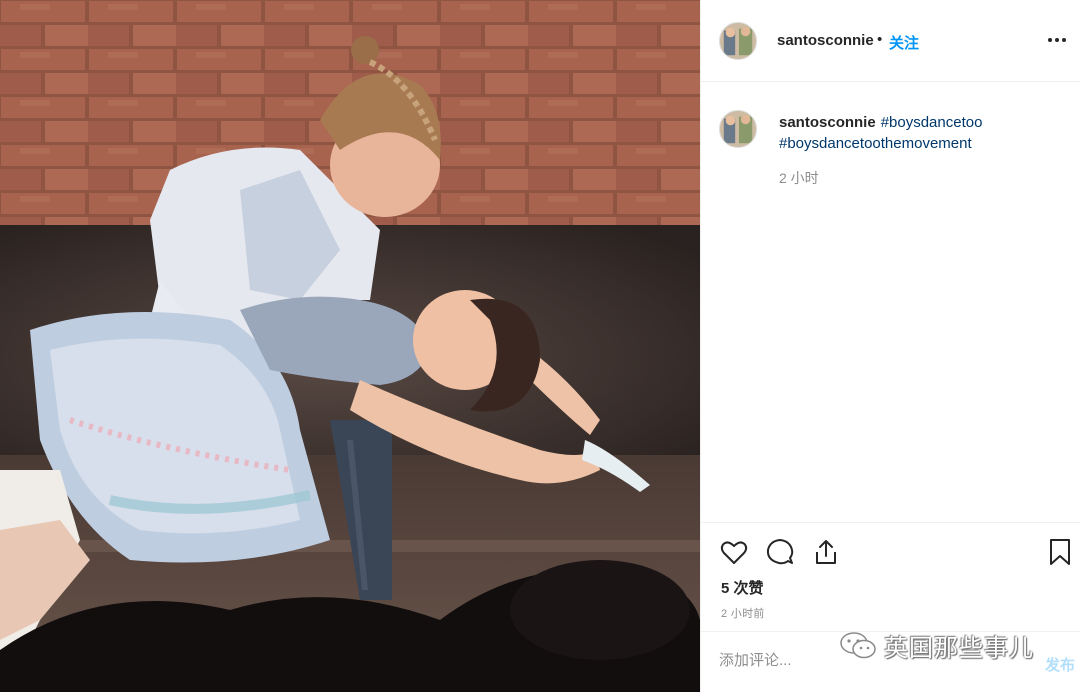 The height and width of the screenshot is (692, 1080). I want to click on like-button, so click(734, 552).